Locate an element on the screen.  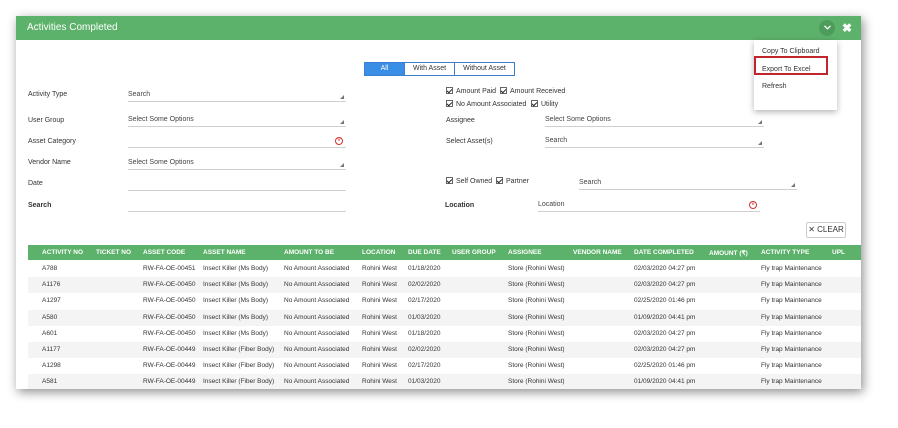
column-header-upload: UPL is located at coordinates (838, 252).